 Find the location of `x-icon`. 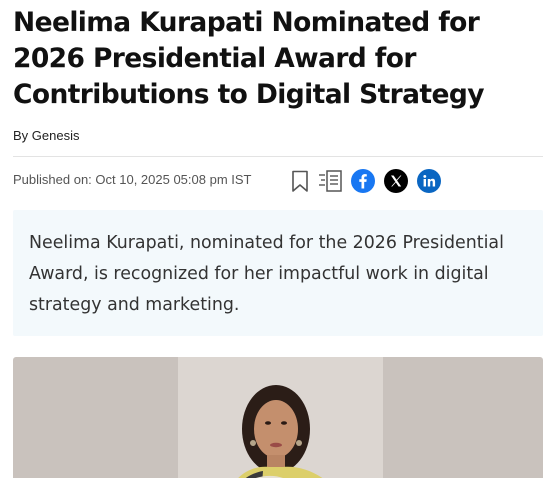

x-icon is located at coordinates (396, 181).